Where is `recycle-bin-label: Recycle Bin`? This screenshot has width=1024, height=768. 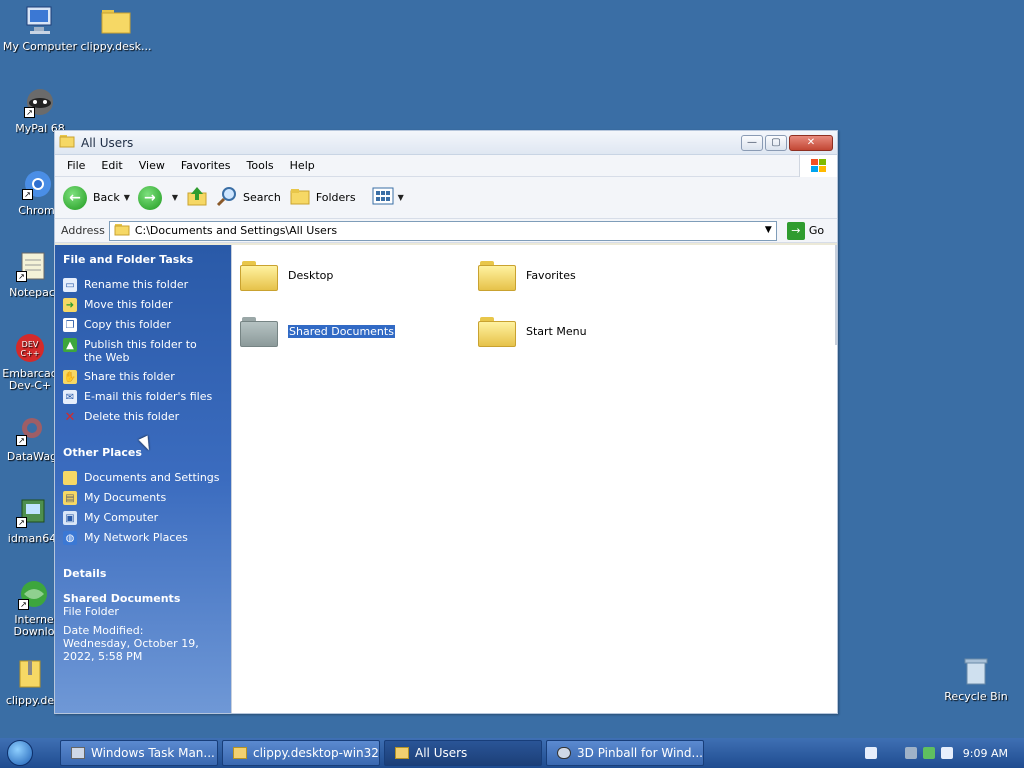
recycle-bin-label: Recycle Bin is located at coordinates (976, 696).